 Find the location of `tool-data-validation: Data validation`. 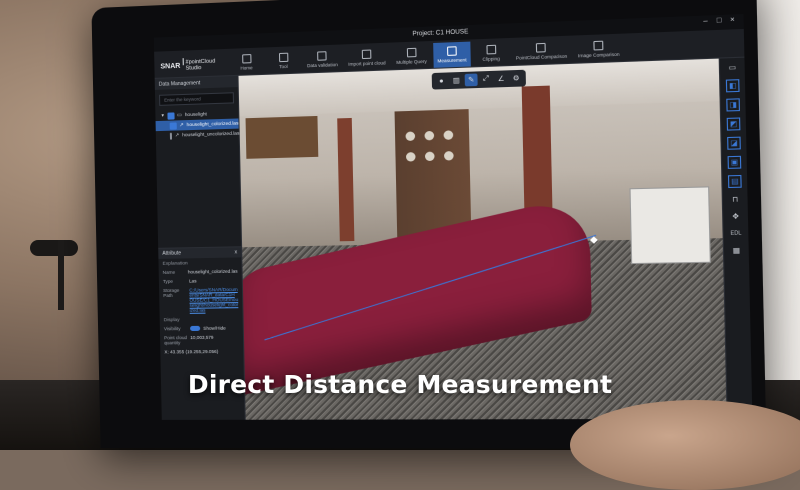

tool-data-validation: Data validation is located at coordinates (323, 60).